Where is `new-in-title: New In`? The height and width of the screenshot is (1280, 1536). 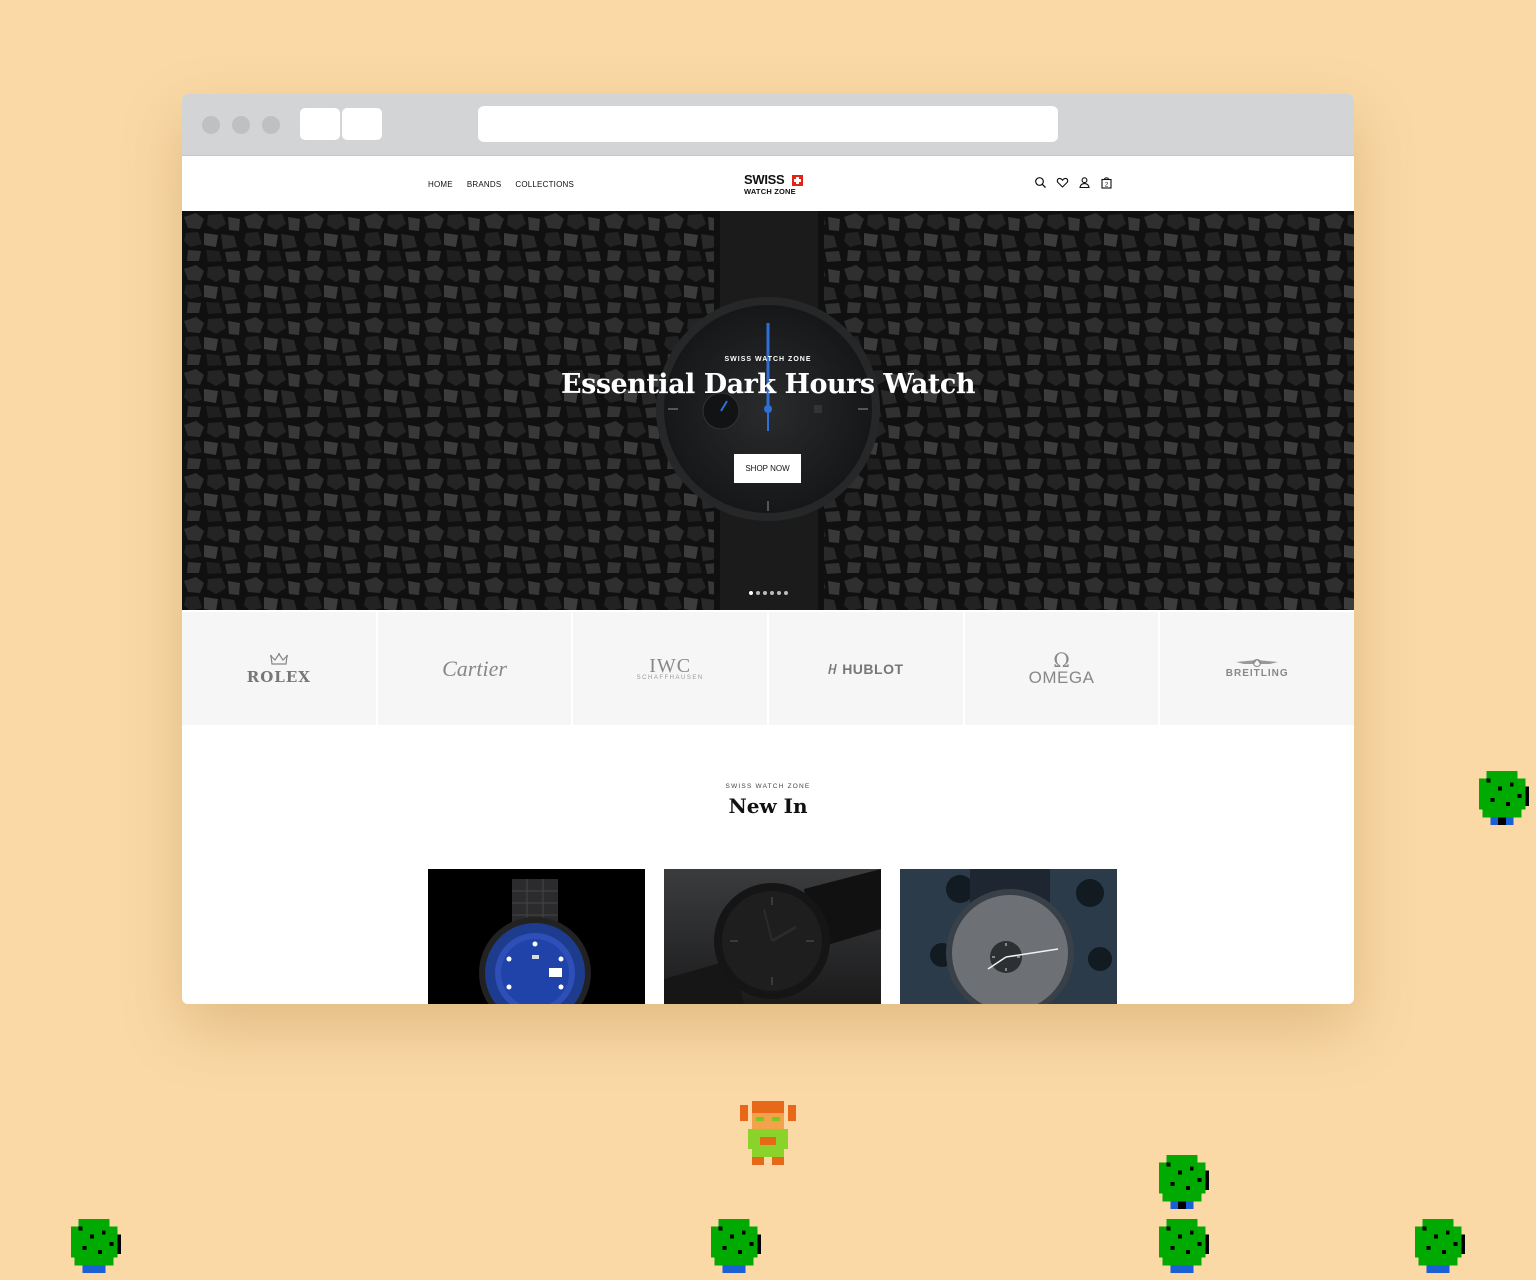 new-in-title: New In is located at coordinates (768, 806).